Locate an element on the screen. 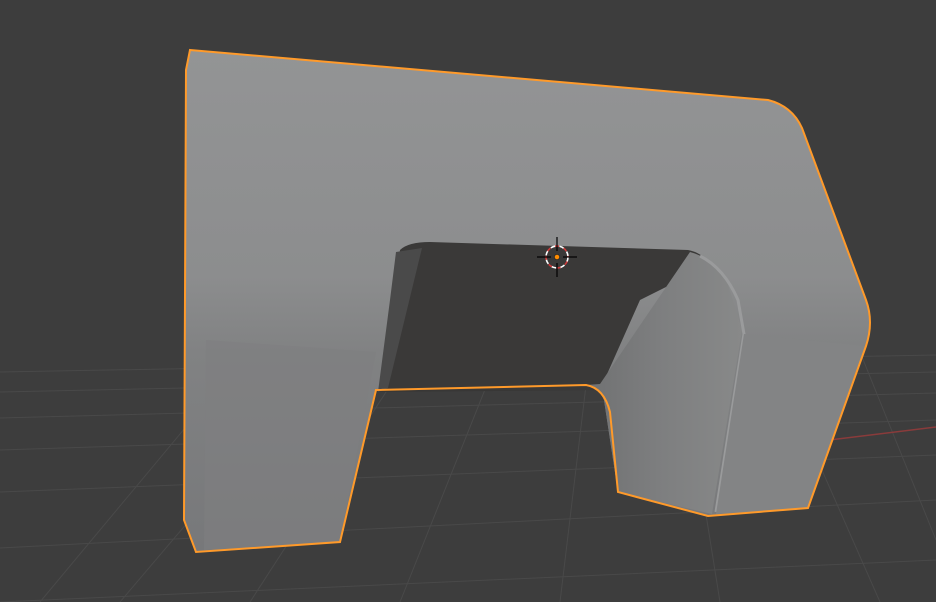 This screenshot has width=936, height=602. object-origin-dot is located at coordinates (557, 257).